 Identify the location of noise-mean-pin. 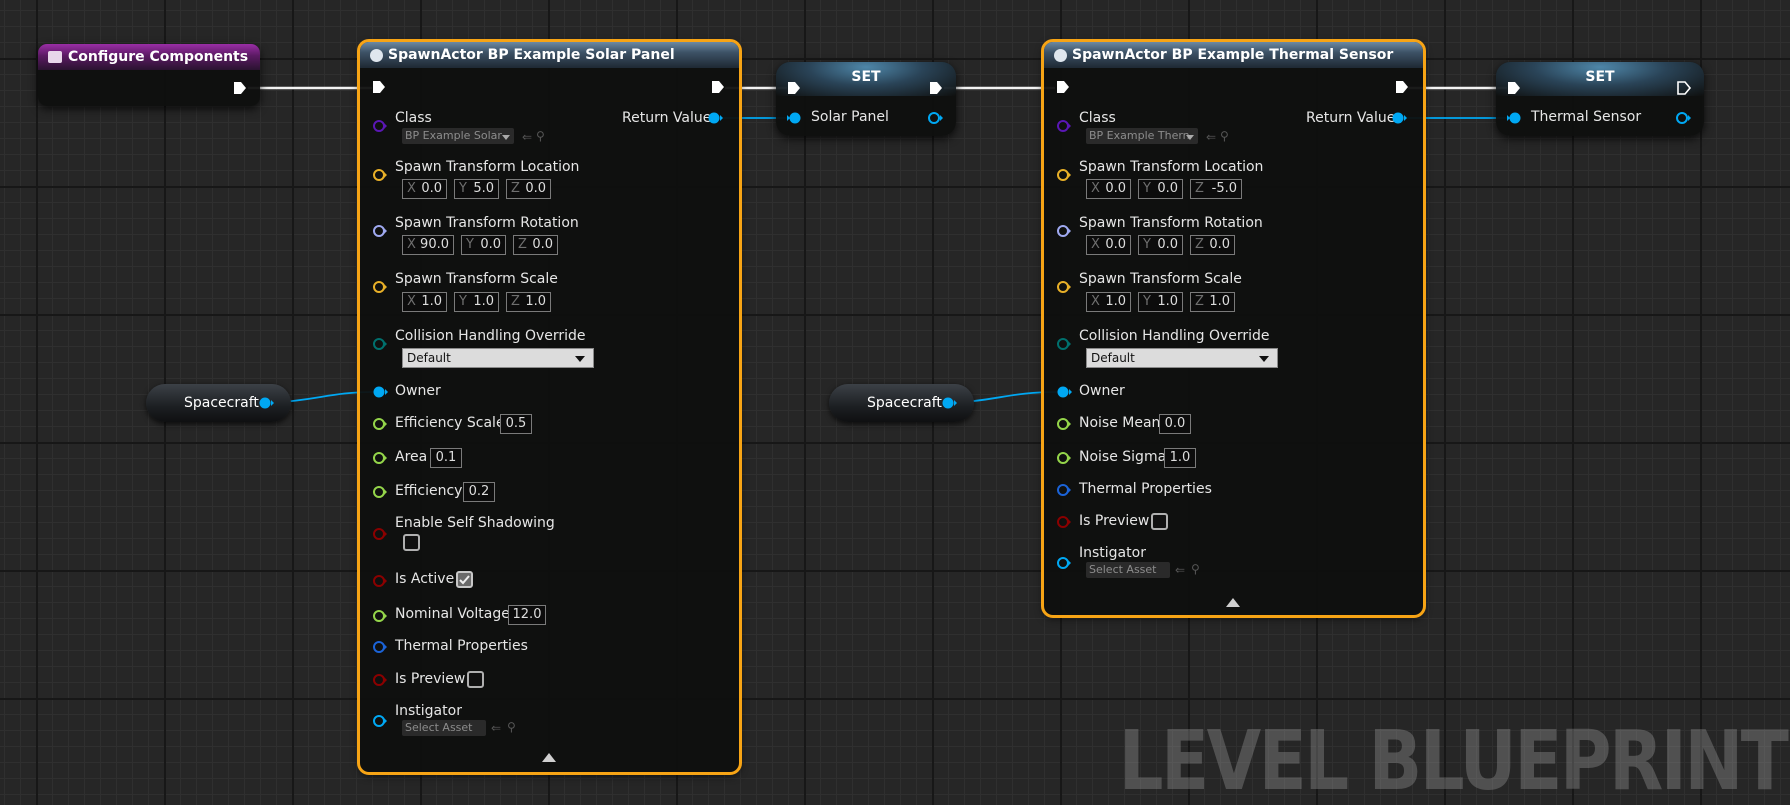
(1064, 424).